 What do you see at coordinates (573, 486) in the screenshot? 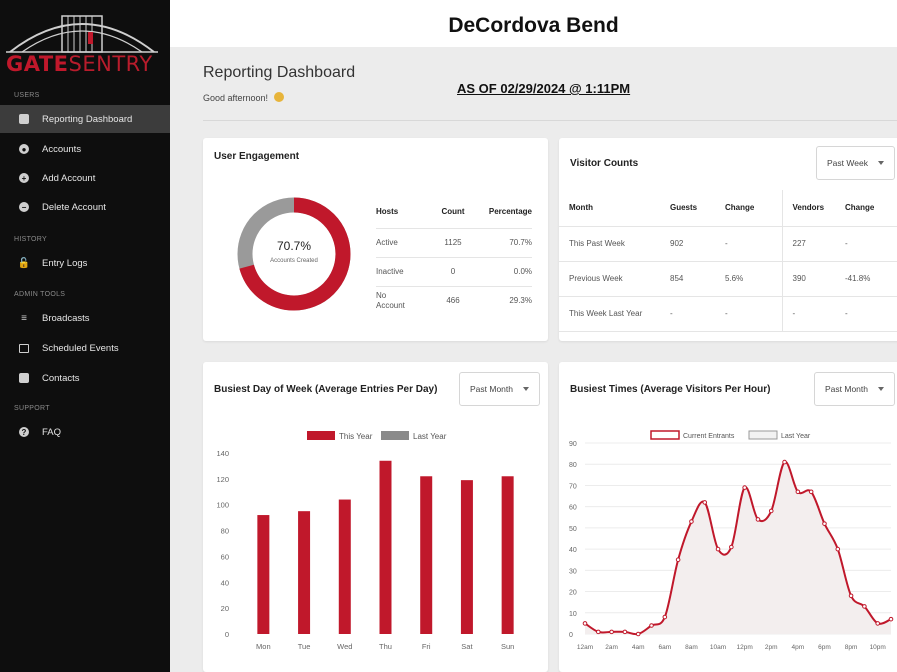
I see `y-tick-label: 70` at bounding box center [573, 486].